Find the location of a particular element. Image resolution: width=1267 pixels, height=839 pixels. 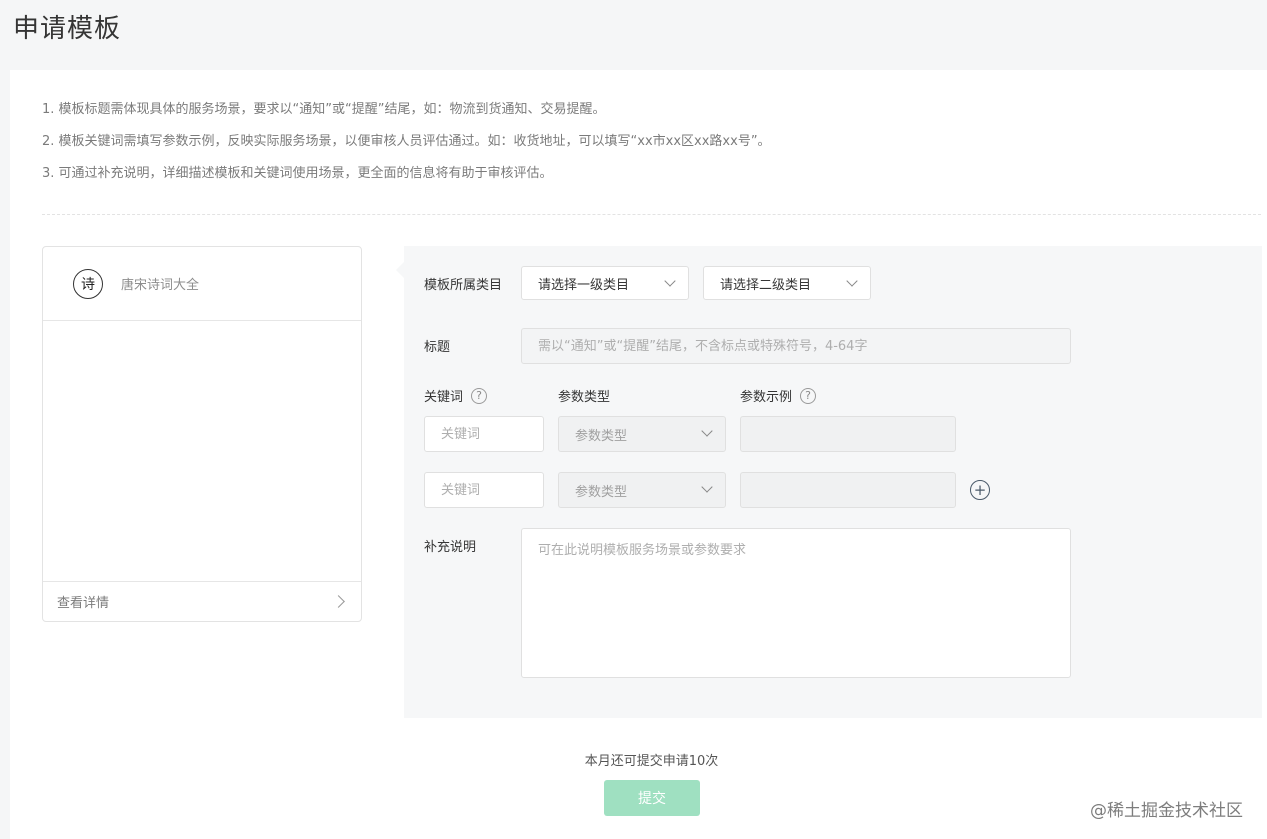

template-preview-card: 诗 唐宋诗词大全 查看详情 is located at coordinates (202, 434).